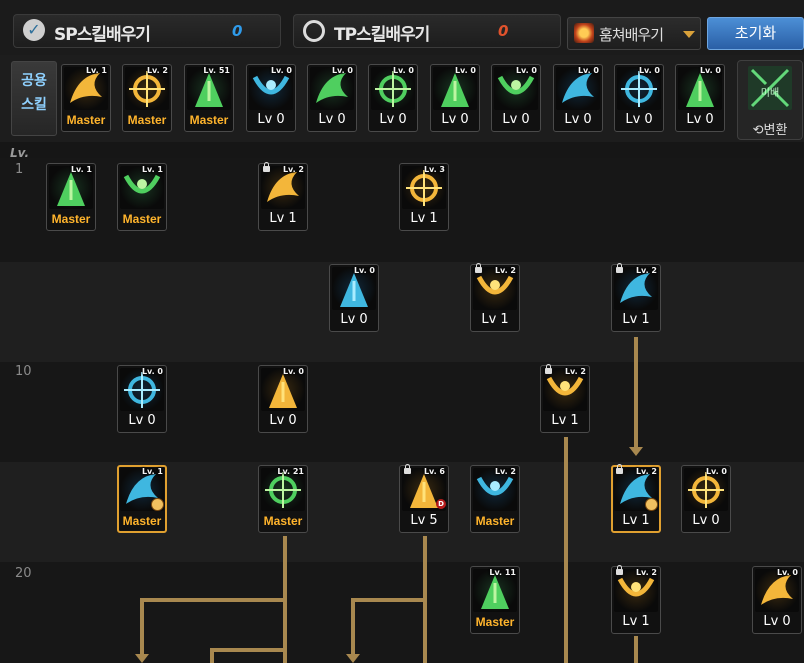 This screenshot has width=804, height=663. I want to click on steal-learn-dropdown: 훔쳐배우기, so click(634, 33).